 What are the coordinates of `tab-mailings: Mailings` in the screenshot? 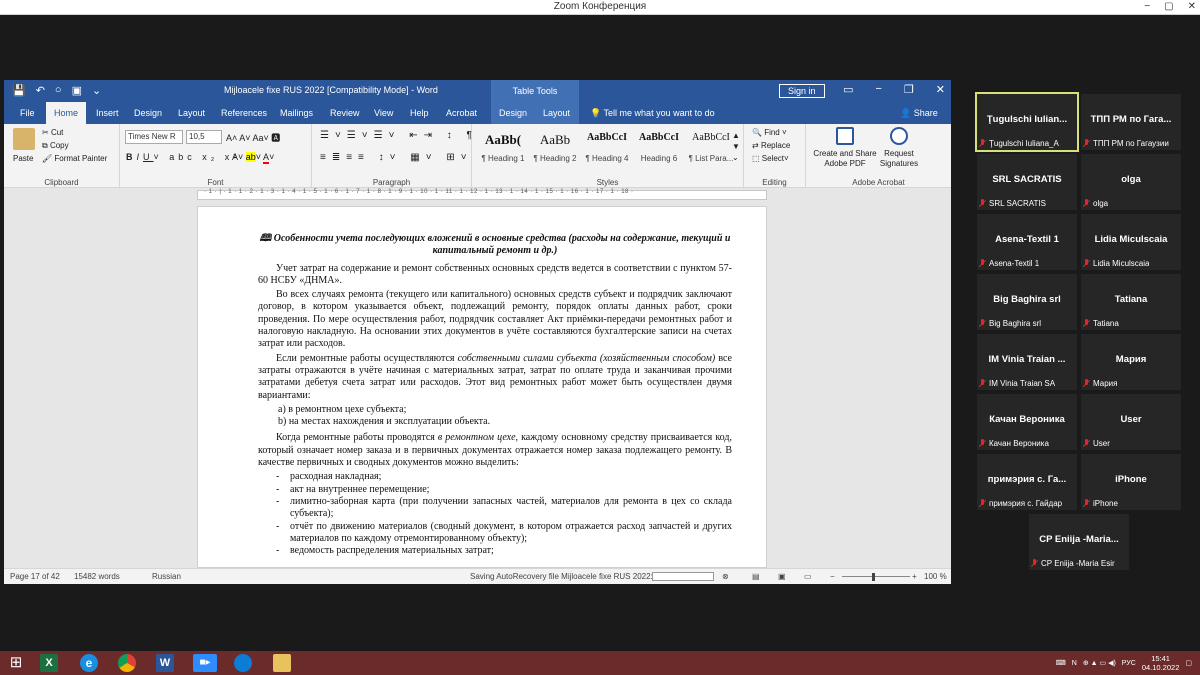 It's located at (296, 113).